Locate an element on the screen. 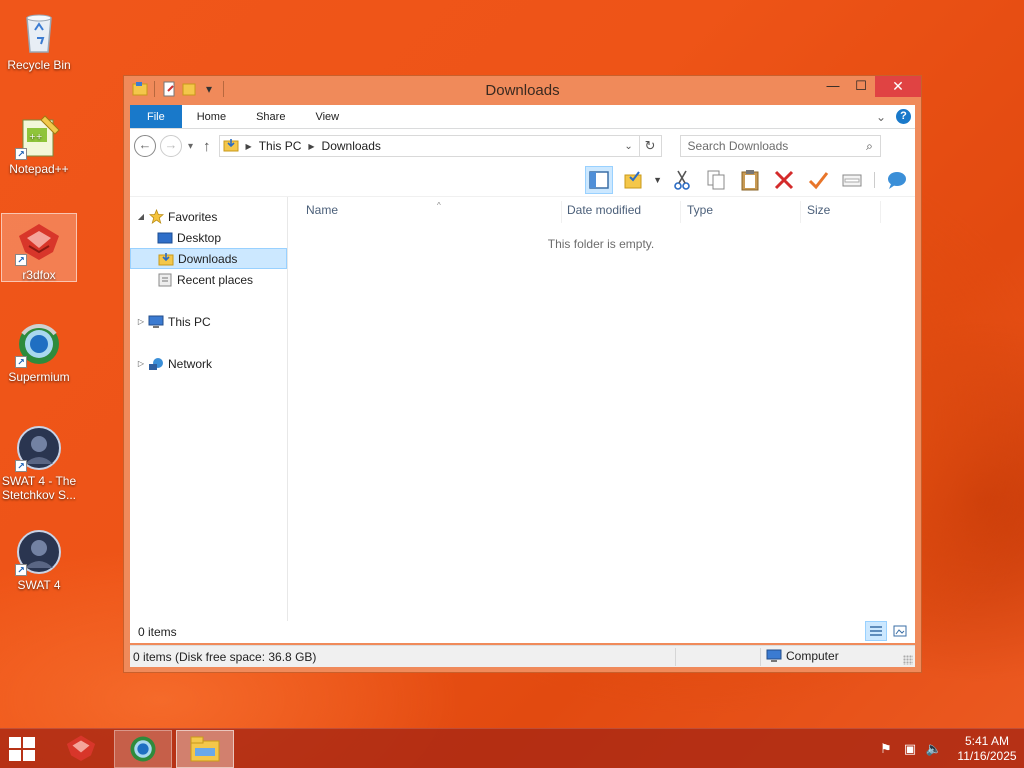 The image size is (1024, 768). scissors-icon is located at coordinates (682, 180).